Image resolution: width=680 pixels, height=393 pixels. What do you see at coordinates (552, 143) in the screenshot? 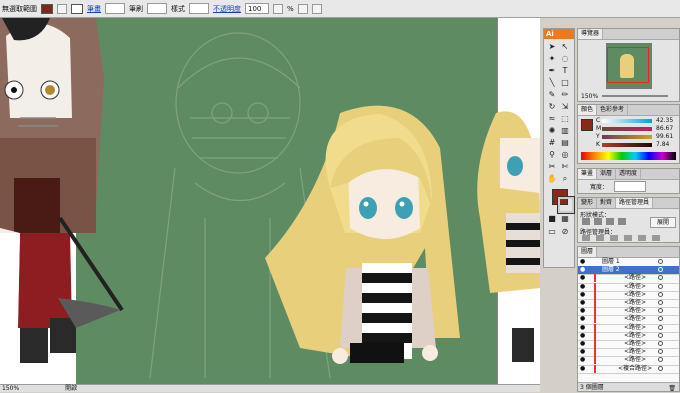
I see `mesh-tool-icon: #` at bounding box center [552, 143].